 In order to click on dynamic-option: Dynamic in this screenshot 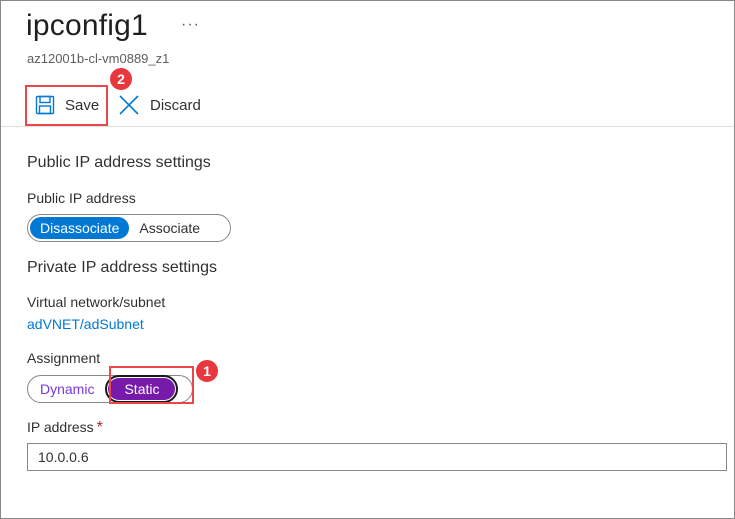, I will do `click(67, 389)`.